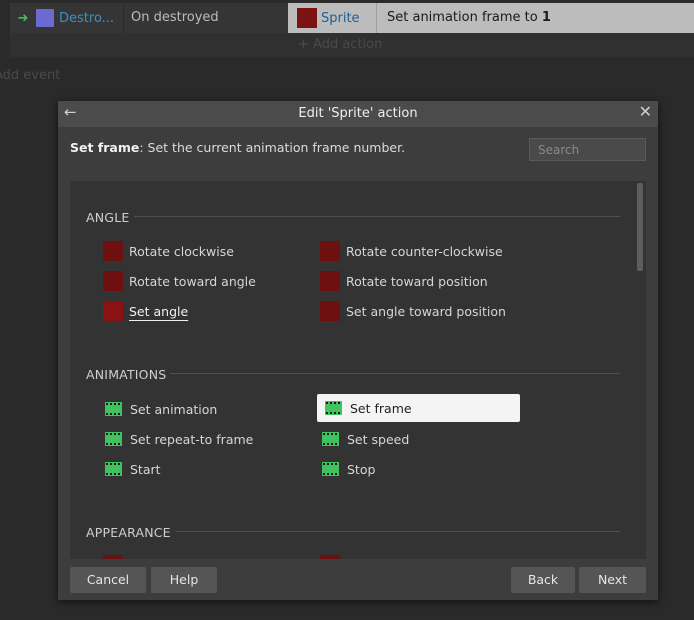 This screenshot has height=620, width=694. I want to click on close-icon: ✕, so click(645, 111).